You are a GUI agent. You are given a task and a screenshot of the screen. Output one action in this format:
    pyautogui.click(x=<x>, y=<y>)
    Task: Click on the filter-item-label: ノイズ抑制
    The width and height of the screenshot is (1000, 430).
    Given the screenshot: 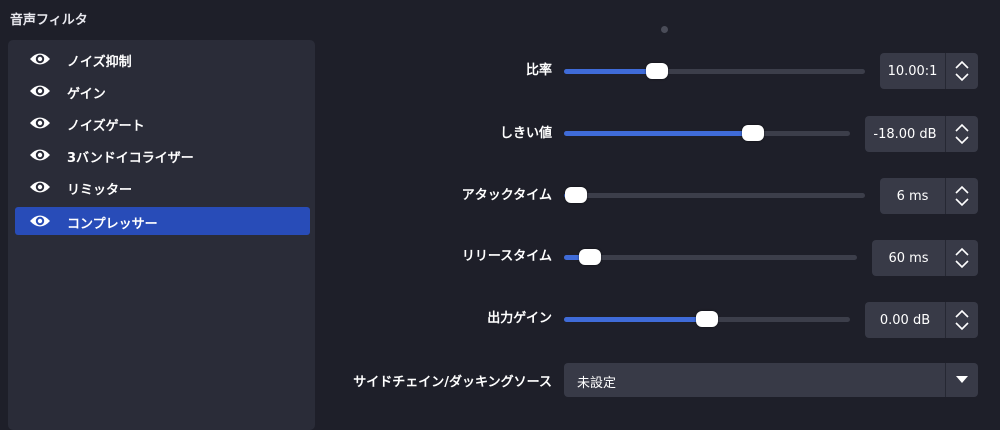 What is the action you would take?
    pyautogui.click(x=99, y=62)
    